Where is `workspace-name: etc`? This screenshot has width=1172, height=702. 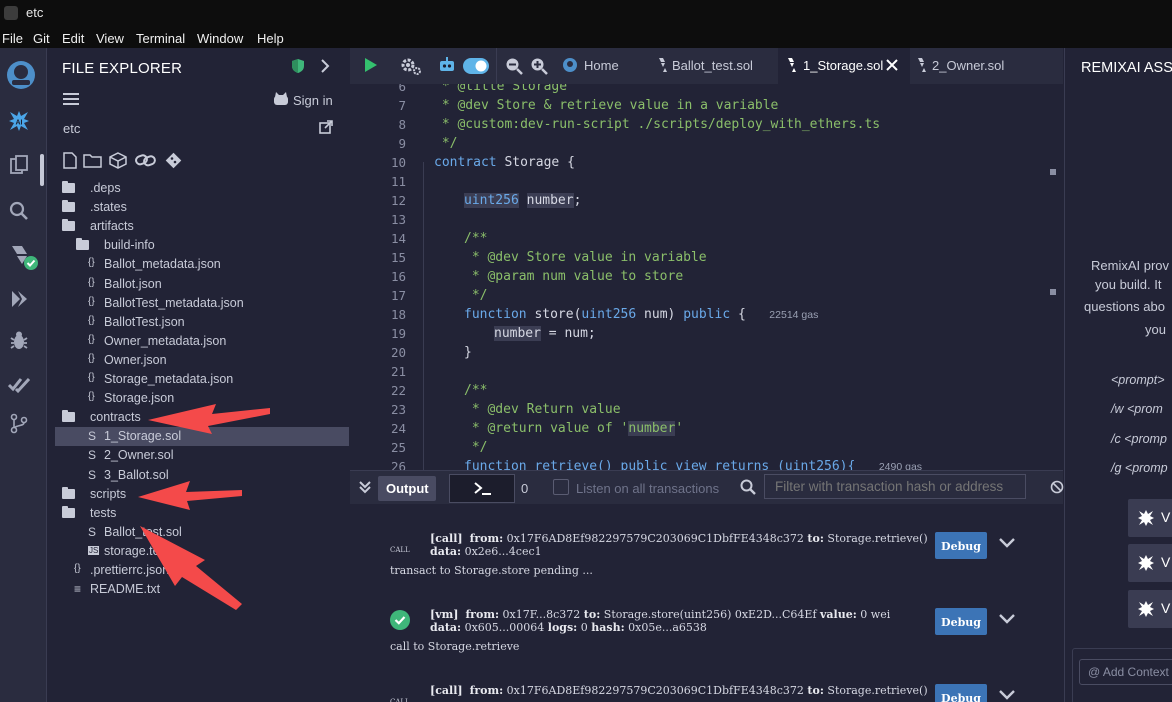
workspace-name: etc is located at coordinates (71, 128).